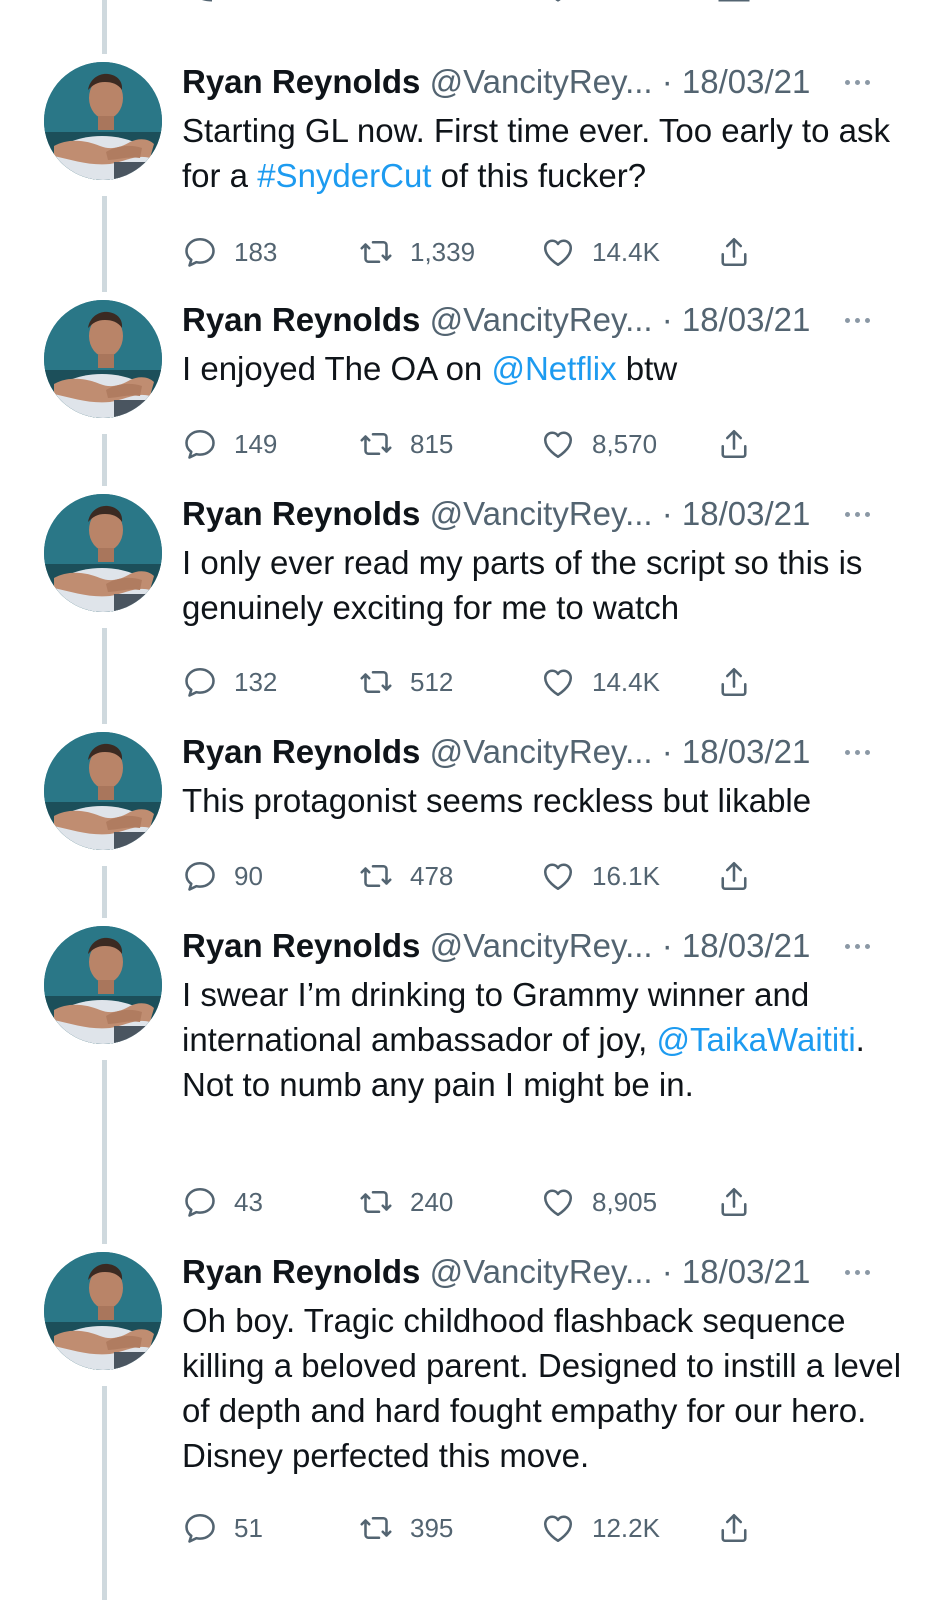 This screenshot has height=1600, width=938. I want to click on retweet-count: 815, so click(432, 443).